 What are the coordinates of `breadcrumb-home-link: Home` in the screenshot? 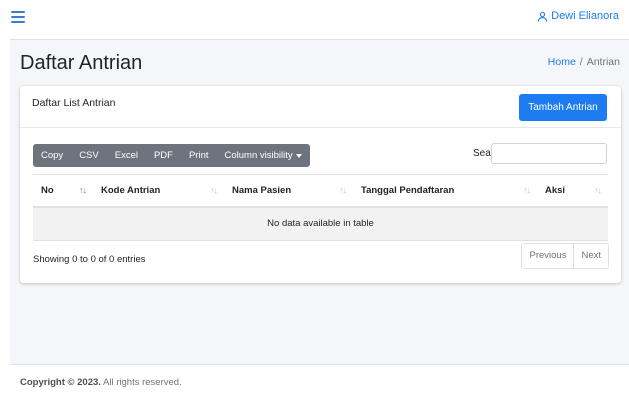 It's located at (562, 62).